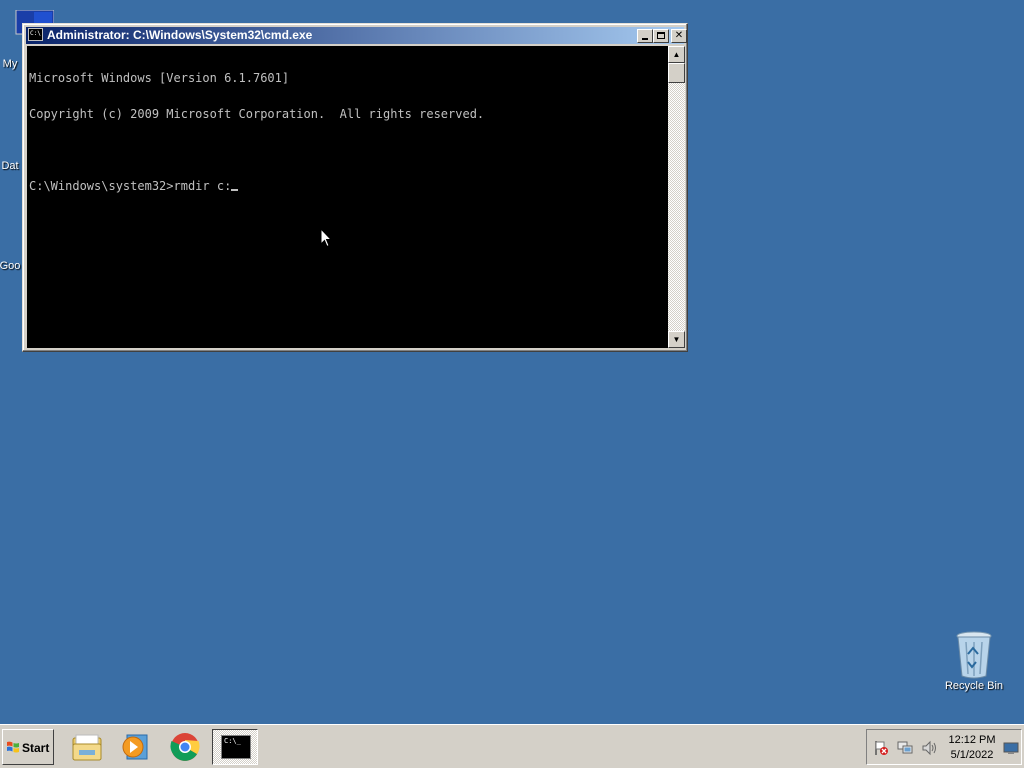 Image resolution: width=1024 pixels, height=768 pixels. What do you see at coordinates (235, 190) in the screenshot?
I see `text-cursor` at bounding box center [235, 190].